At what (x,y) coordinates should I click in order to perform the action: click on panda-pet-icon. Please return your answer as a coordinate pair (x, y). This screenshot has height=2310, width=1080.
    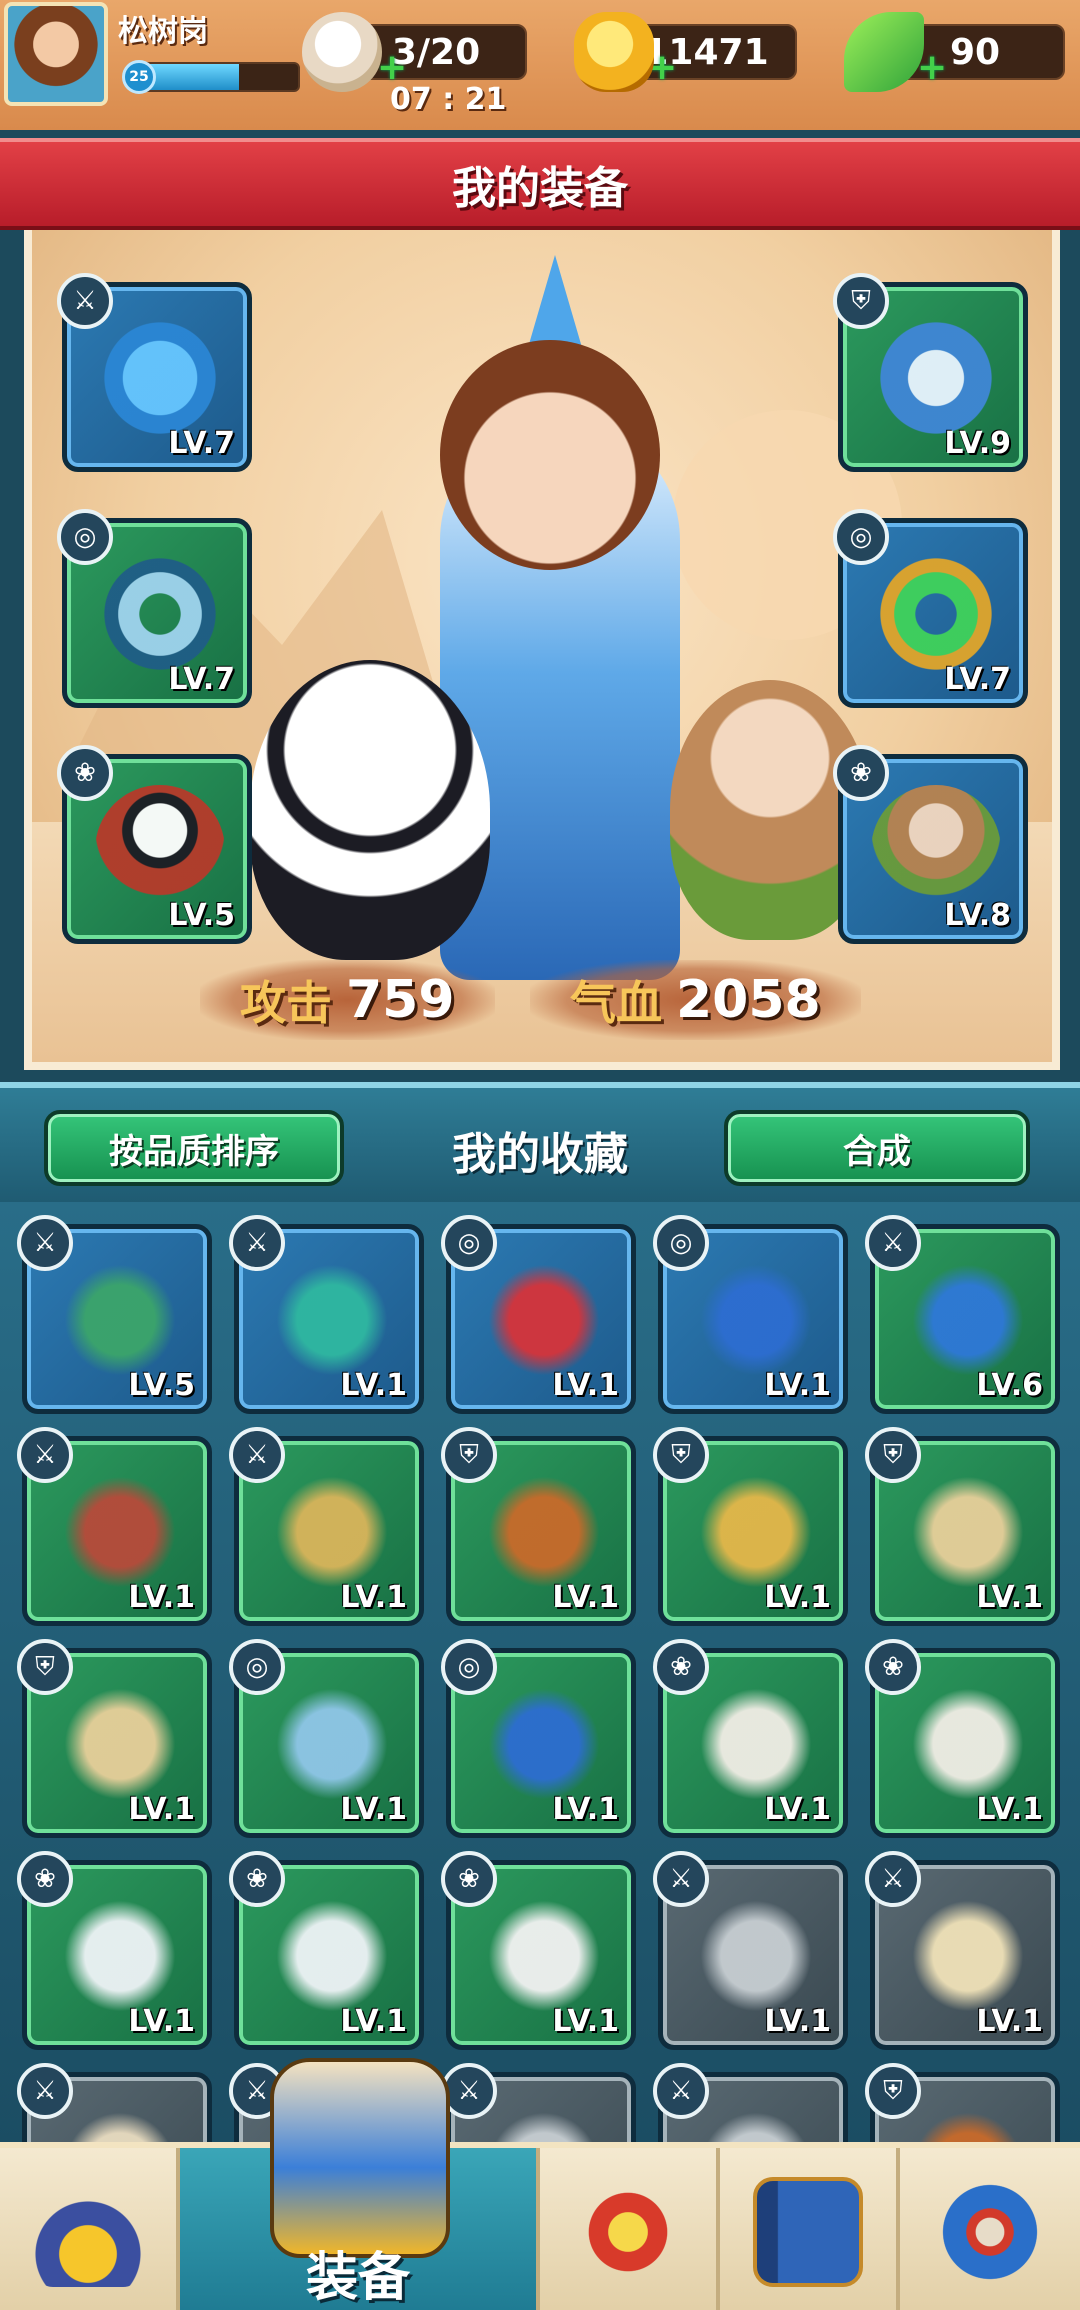
    Looking at the image, I should click on (160, 850).